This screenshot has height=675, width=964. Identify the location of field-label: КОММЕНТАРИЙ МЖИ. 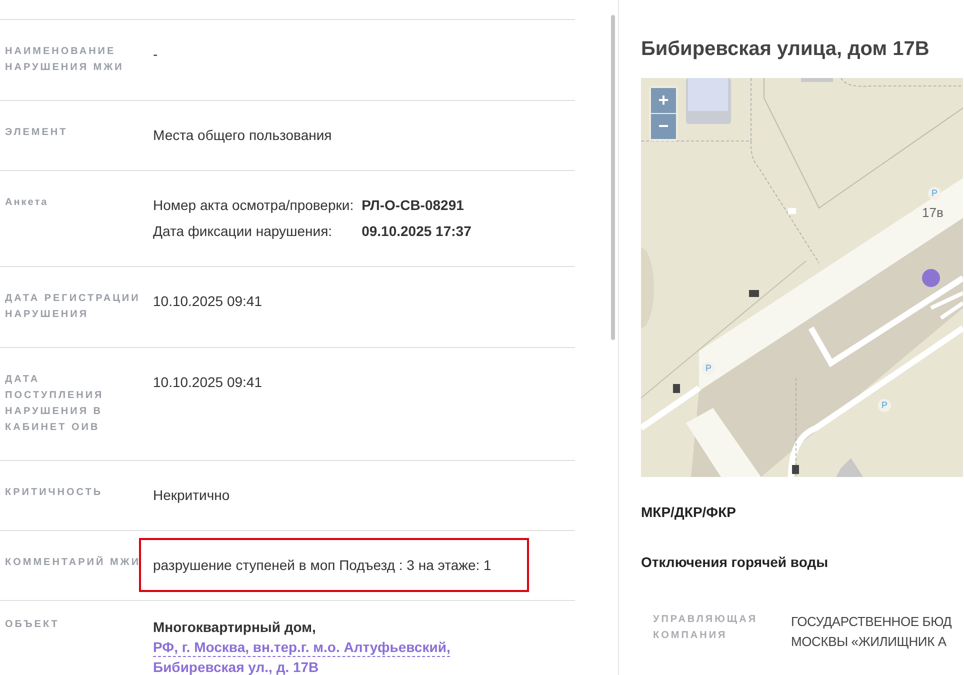
(72, 562).